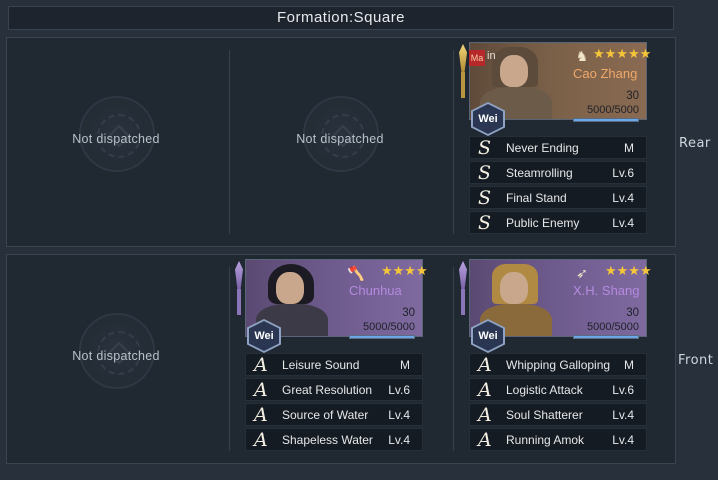 The width and height of the screenshot is (718, 480). Describe the element at coordinates (696, 360) in the screenshot. I see `row-label-front: Front` at that location.